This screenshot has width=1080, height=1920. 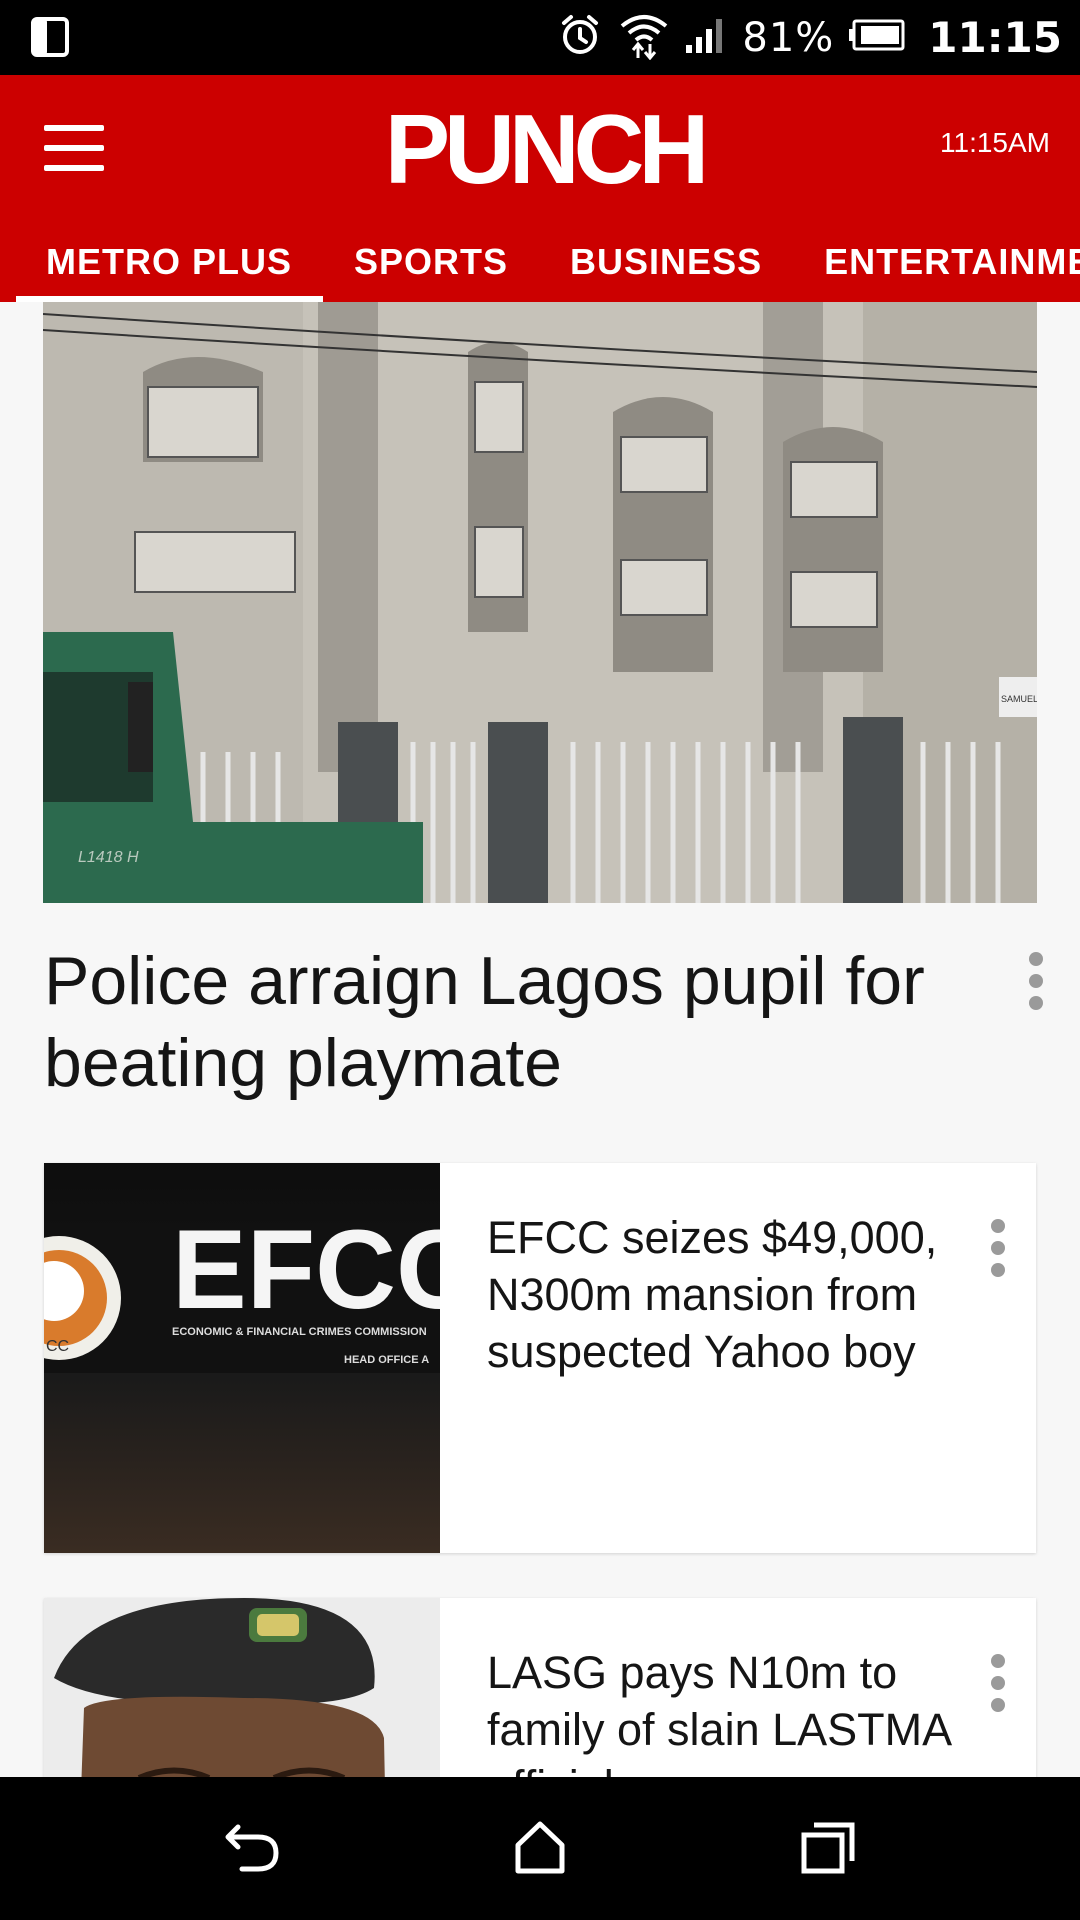 I want to click on recents-icon, so click(x=828, y=1847).